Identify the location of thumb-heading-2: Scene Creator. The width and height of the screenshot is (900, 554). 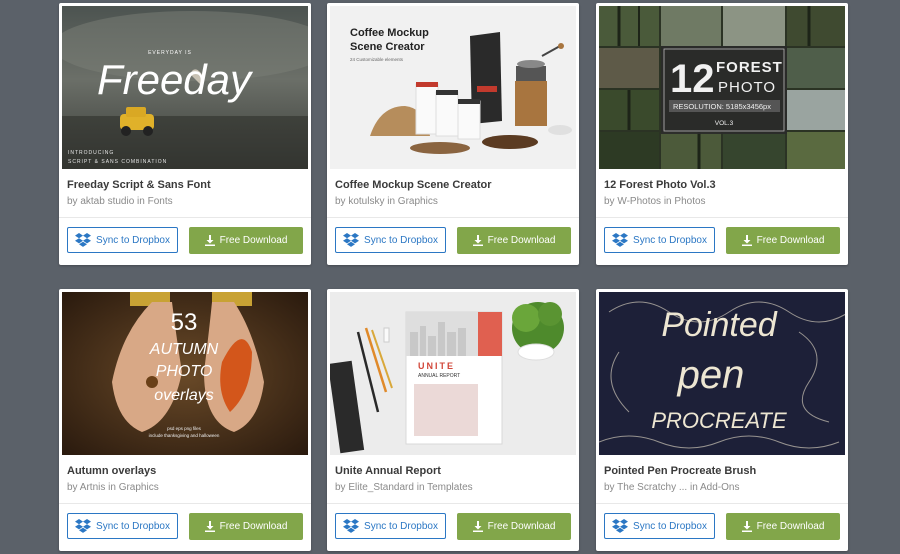
(387, 47).